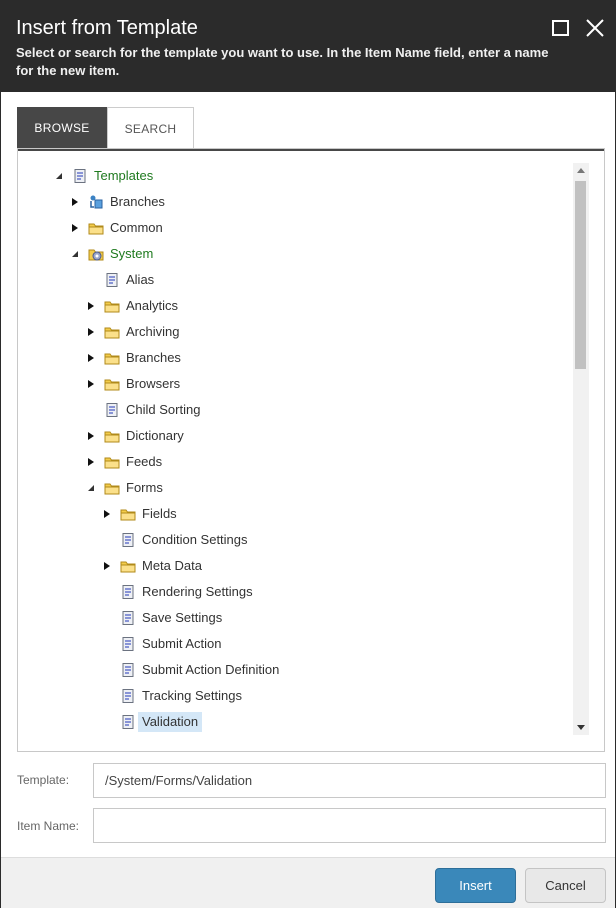  Describe the element at coordinates (140, 280) in the screenshot. I see `tree-node-label: Alias` at that location.